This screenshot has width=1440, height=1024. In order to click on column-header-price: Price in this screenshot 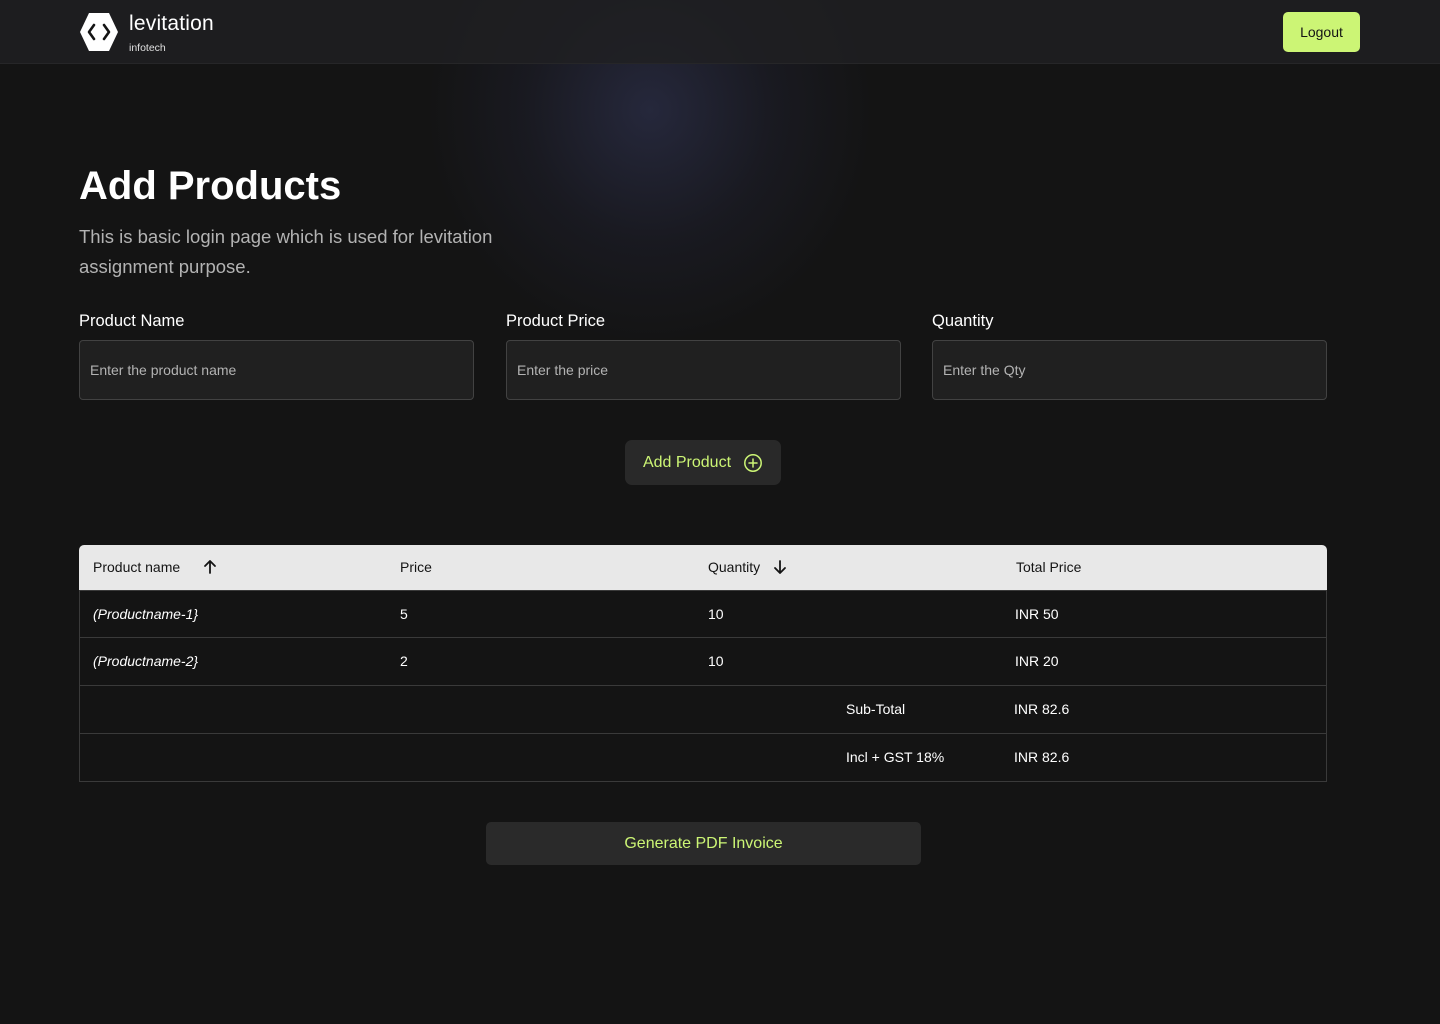, I will do `click(416, 567)`.